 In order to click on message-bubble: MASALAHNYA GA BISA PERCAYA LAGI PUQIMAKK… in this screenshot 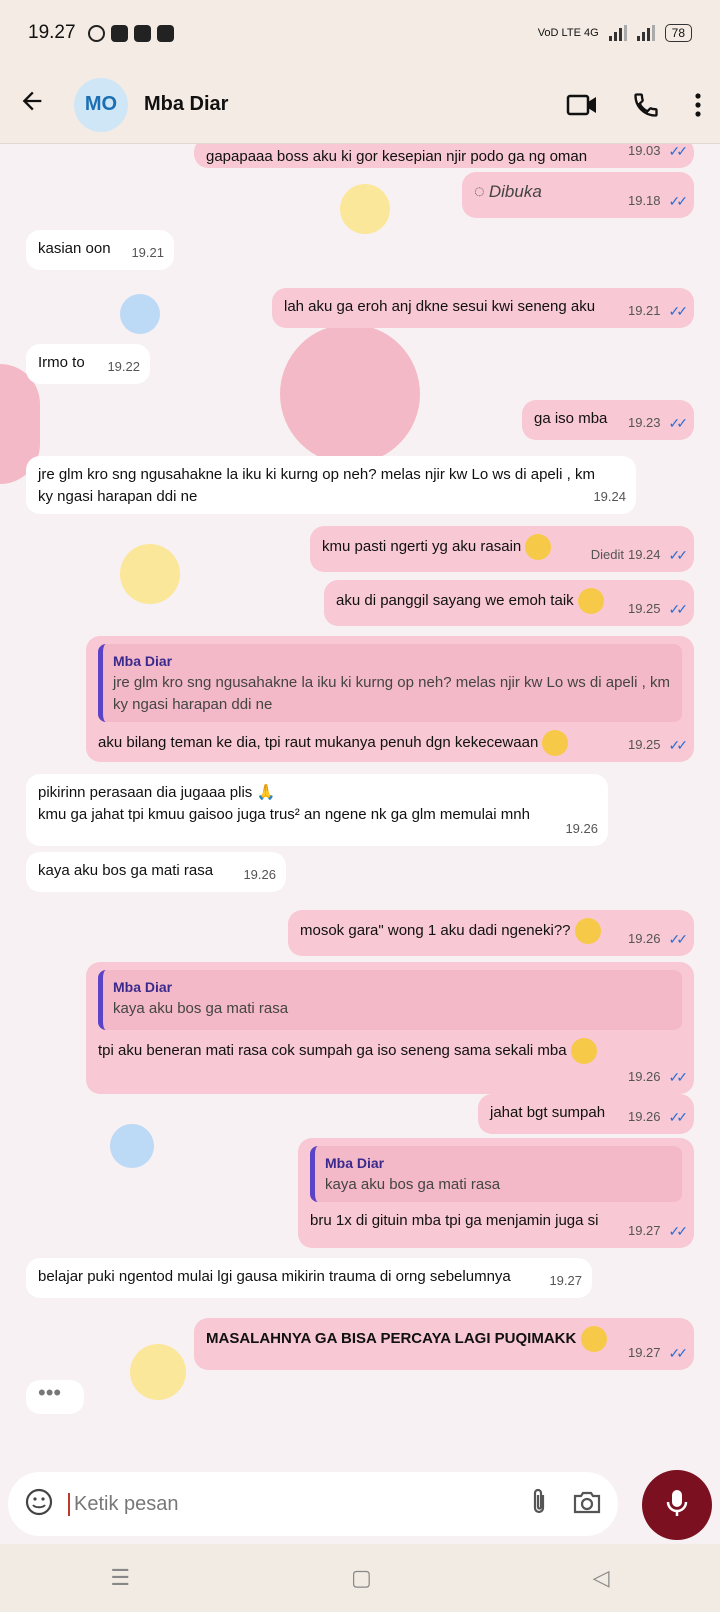, I will do `click(444, 1344)`.